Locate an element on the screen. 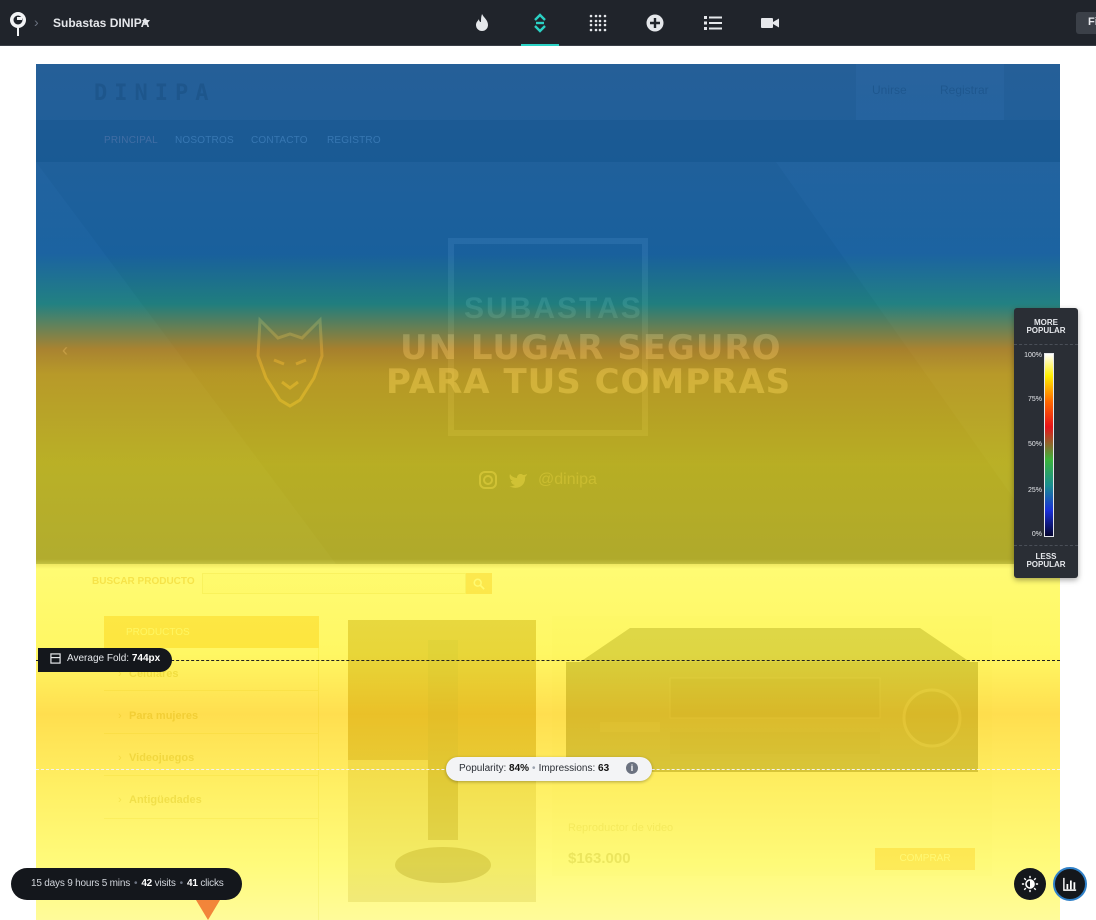  buy-button: COMPRAR is located at coordinates (925, 859).